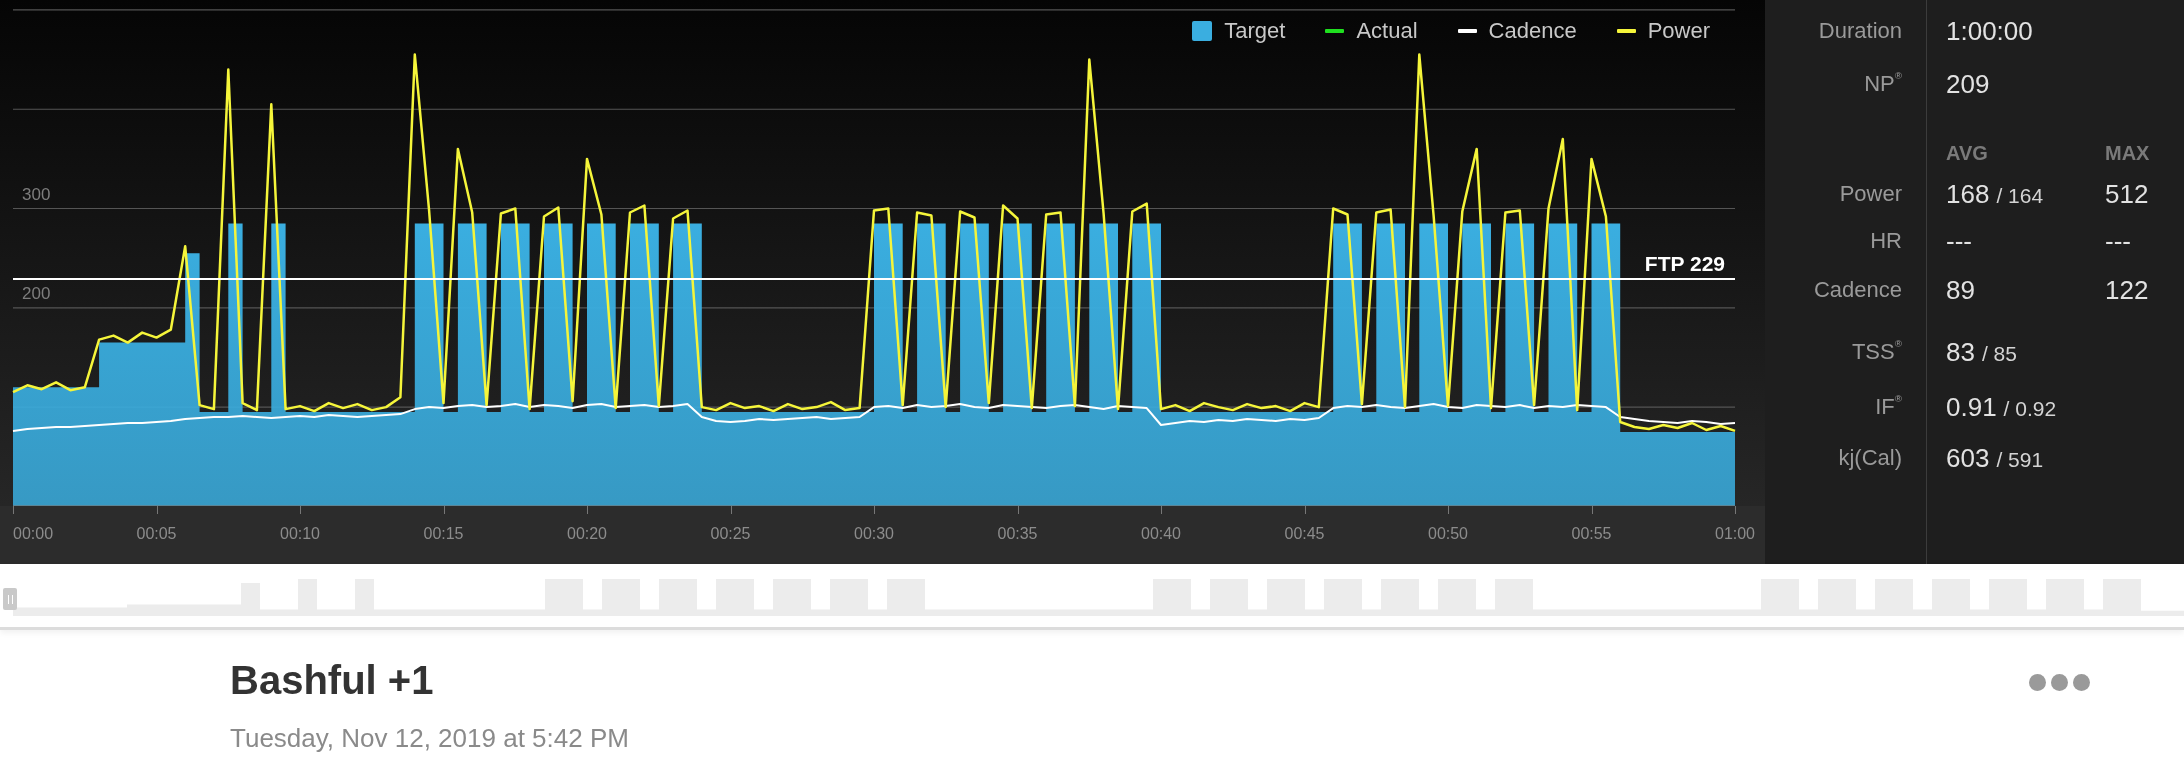 This screenshot has width=2184, height=773. I want to click on stat-label: TSS$^{®}$, so click(1877, 352).